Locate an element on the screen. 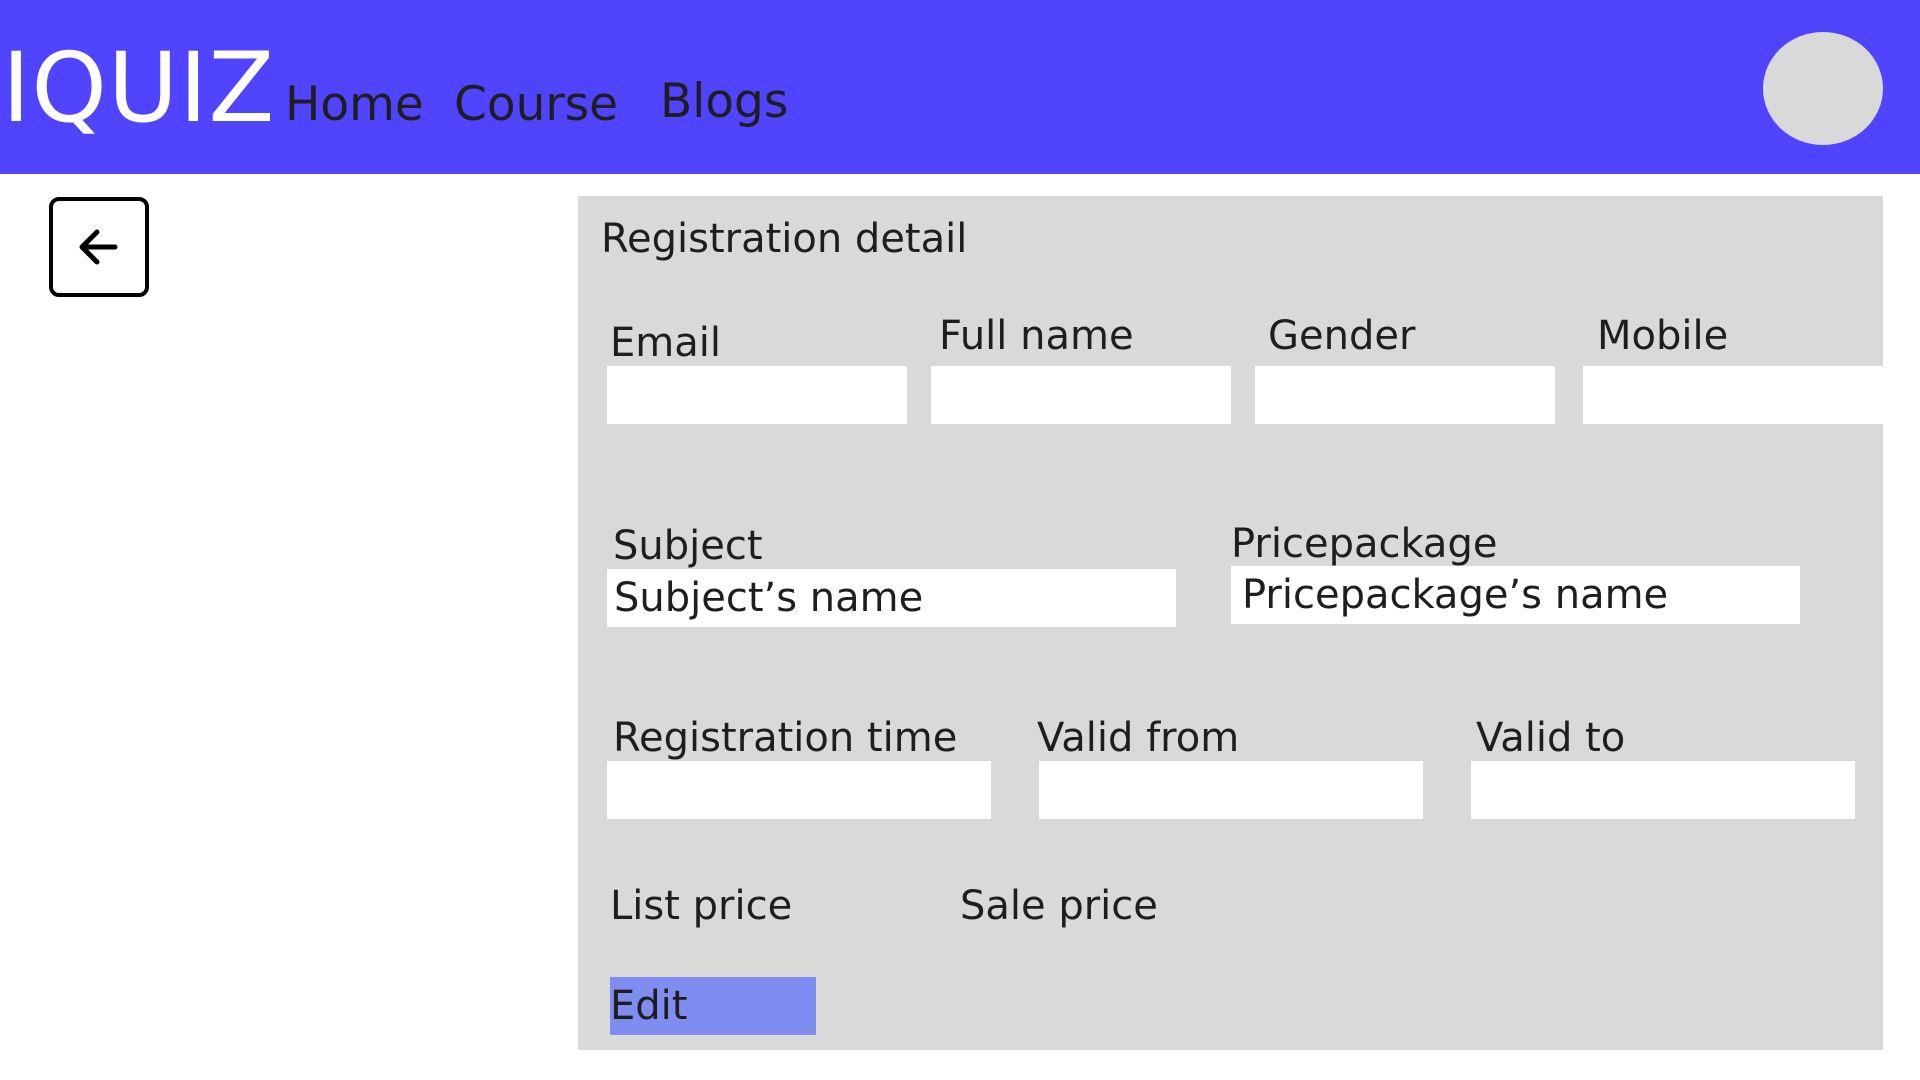 This screenshot has width=1920, height=1080. edit-button: Edit is located at coordinates (713, 1006).